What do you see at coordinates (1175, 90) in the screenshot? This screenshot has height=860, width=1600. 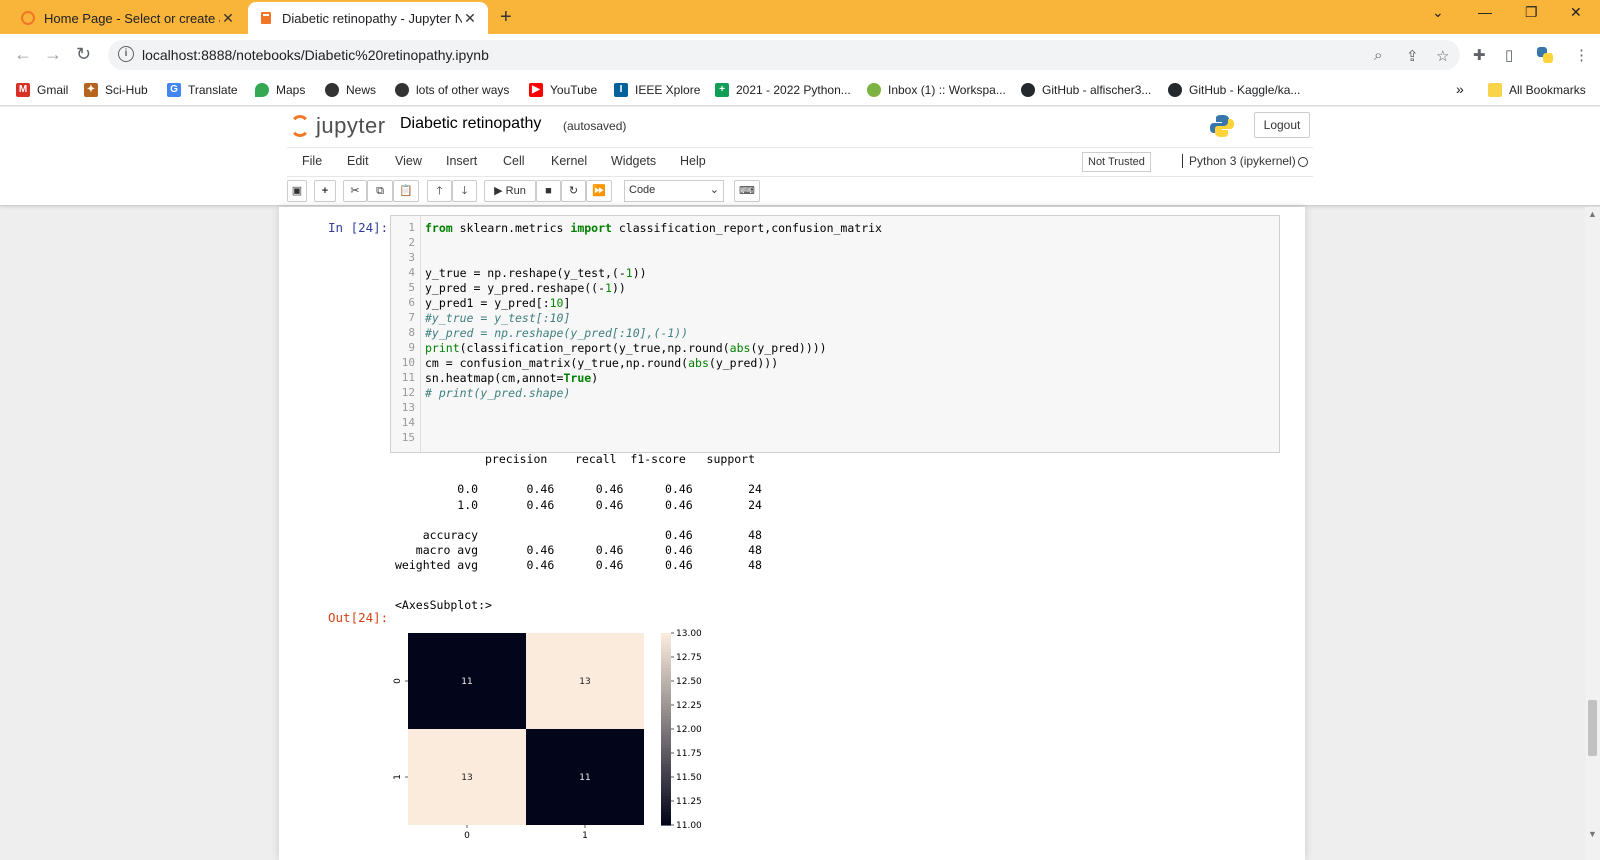 I see `github-icon` at bounding box center [1175, 90].